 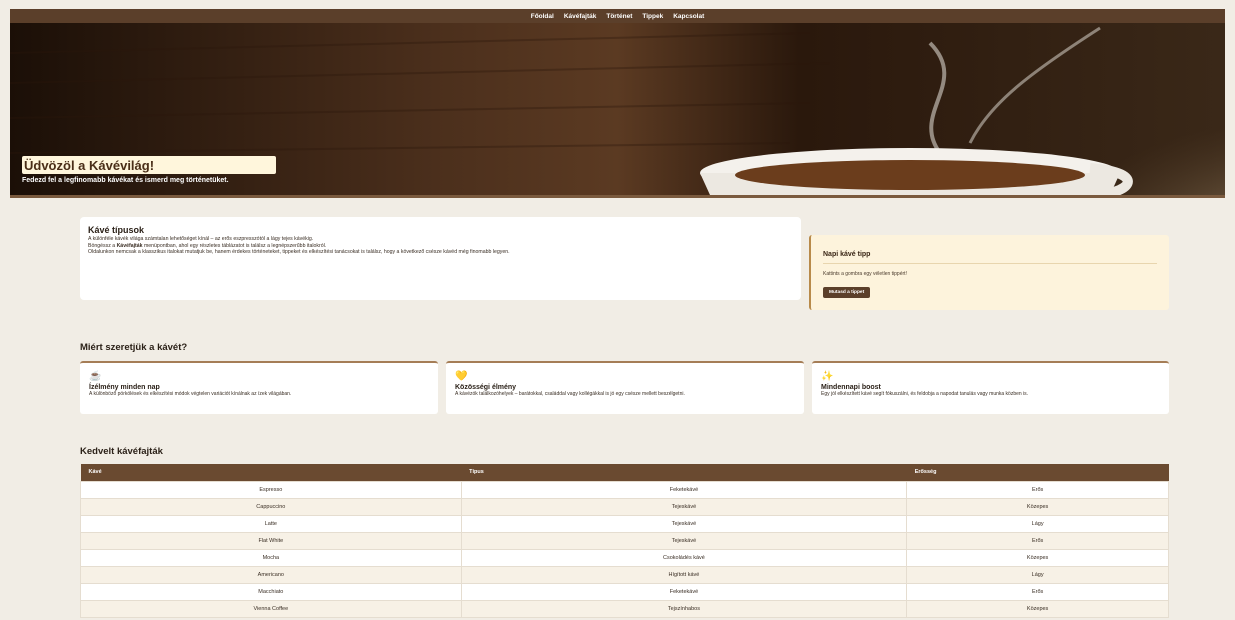 What do you see at coordinates (617, 196) in the screenshot?
I see `hero-divider` at bounding box center [617, 196].